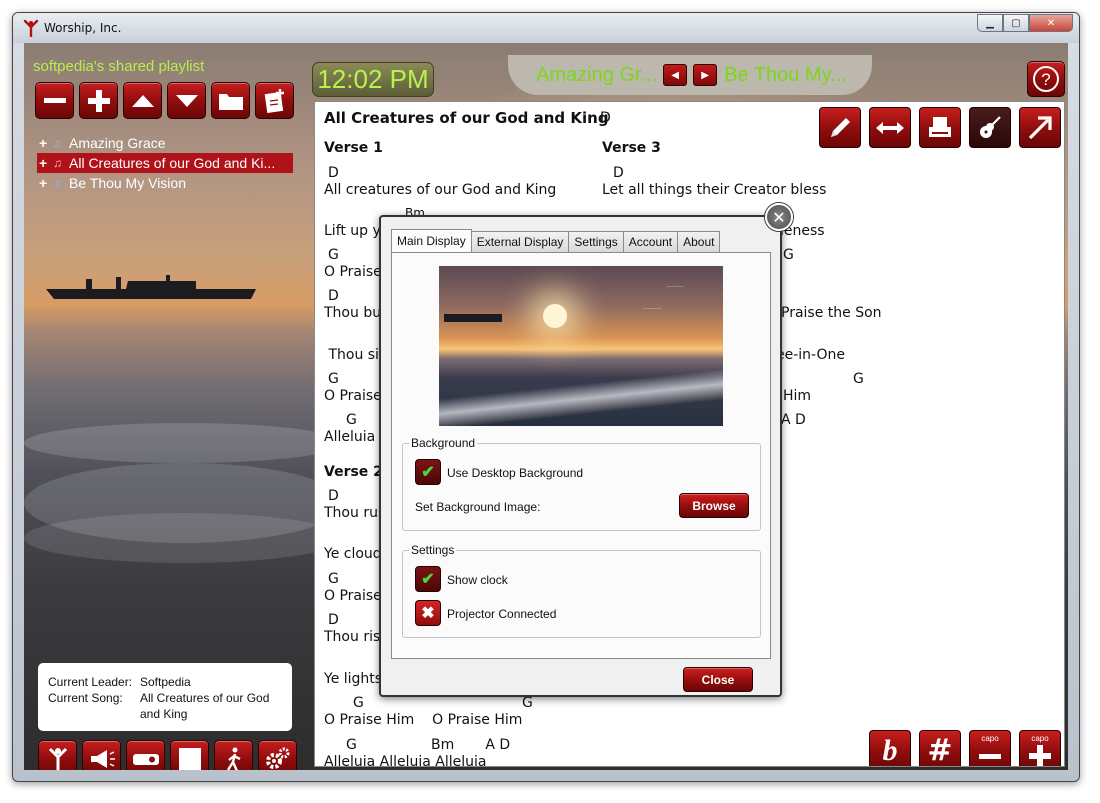 This screenshot has height=803, width=1100. What do you see at coordinates (714, 190) in the screenshot?
I see `lyric-line: Let all things their Creator bless` at bounding box center [714, 190].